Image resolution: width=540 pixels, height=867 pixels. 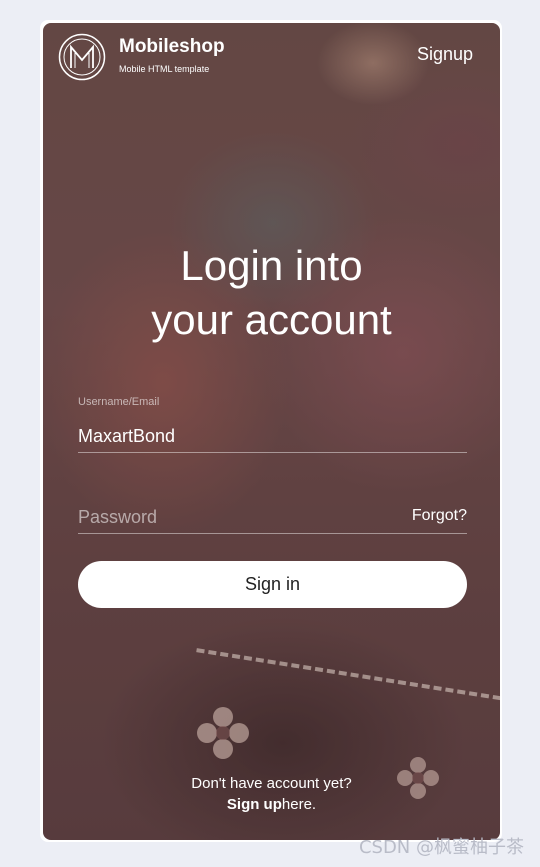 I want to click on username-label: Username/Email, so click(x=119, y=402).